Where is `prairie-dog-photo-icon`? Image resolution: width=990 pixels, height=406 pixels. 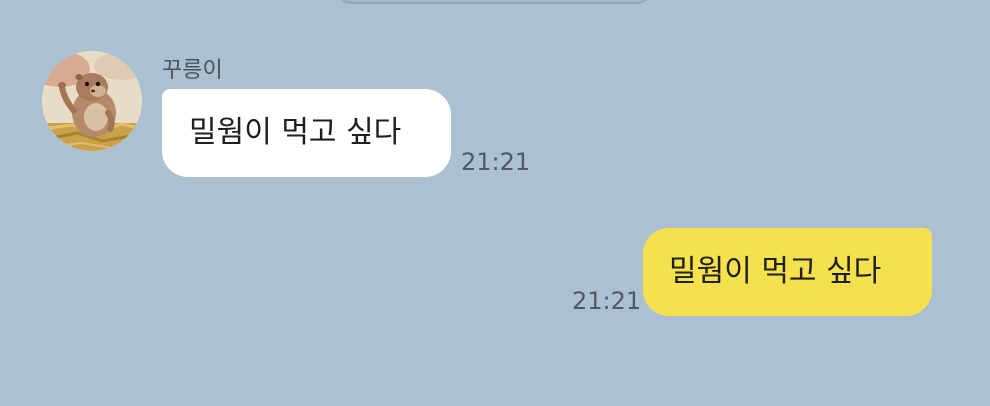 prairie-dog-photo-icon is located at coordinates (92, 101).